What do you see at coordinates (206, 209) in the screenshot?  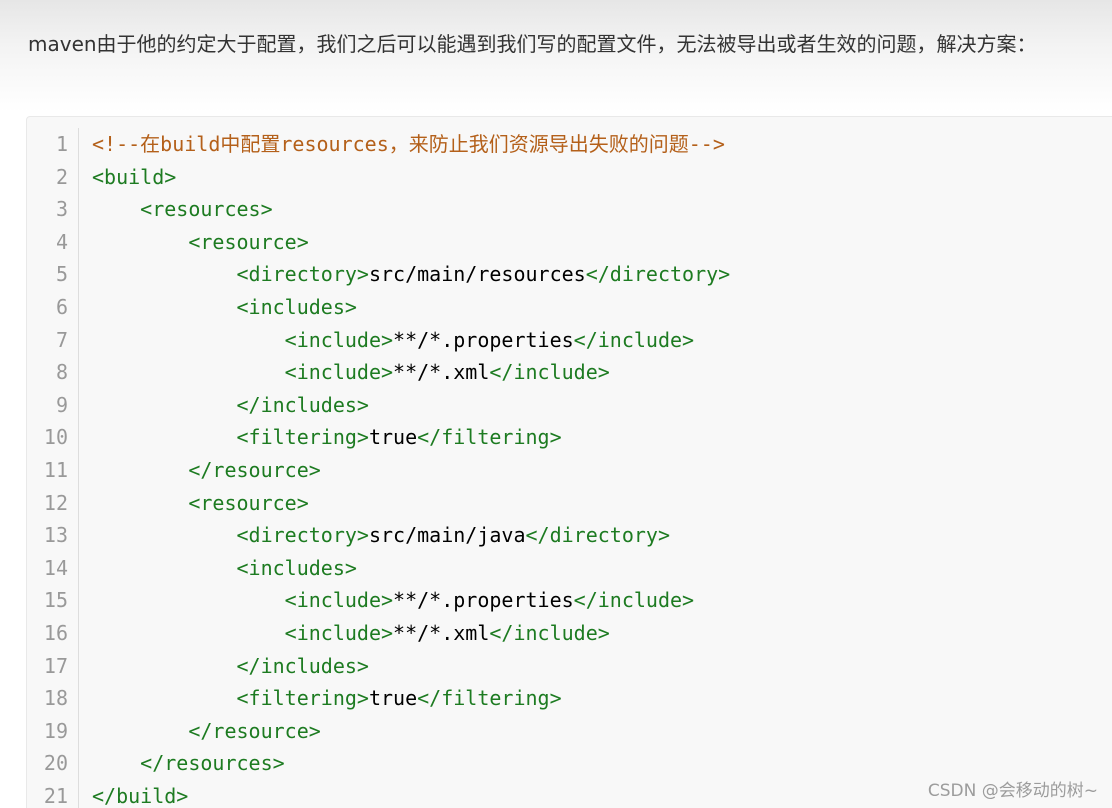 I see `xml-open-tag: <resources>` at bounding box center [206, 209].